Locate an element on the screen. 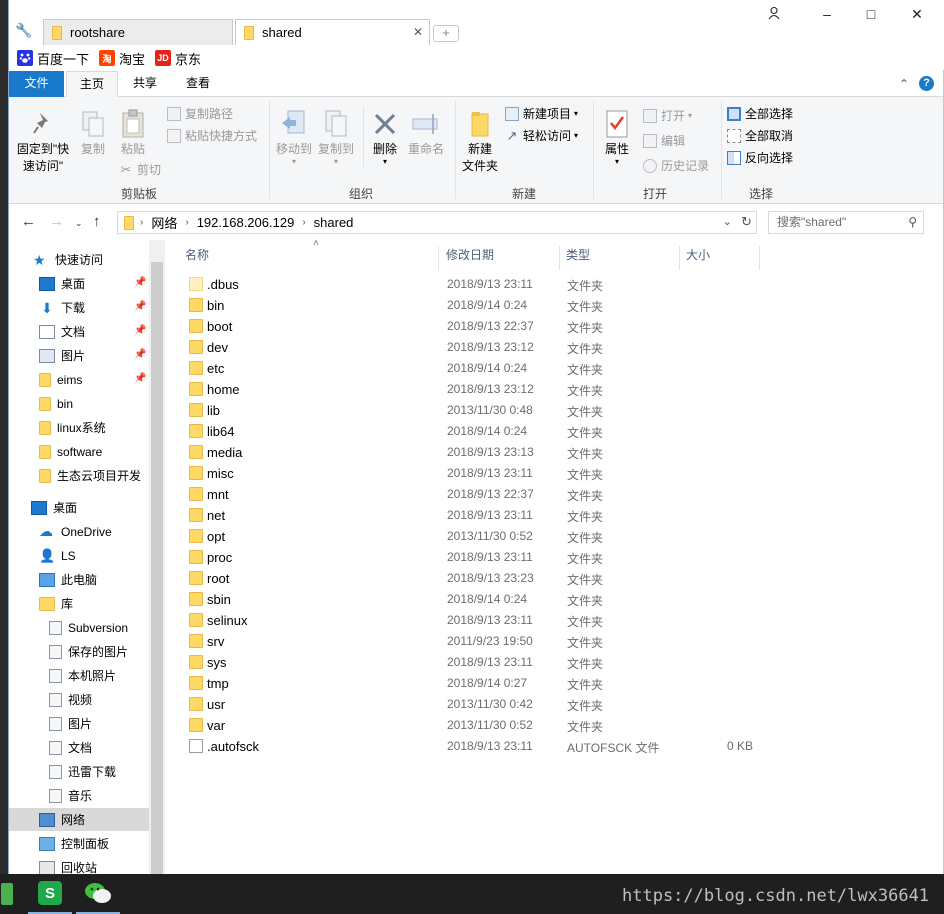 Image resolution: width=944 pixels, height=914 pixels. file-row: .dbus 2018/9/13 23:11 文件夹 is located at coordinates (480, 284).